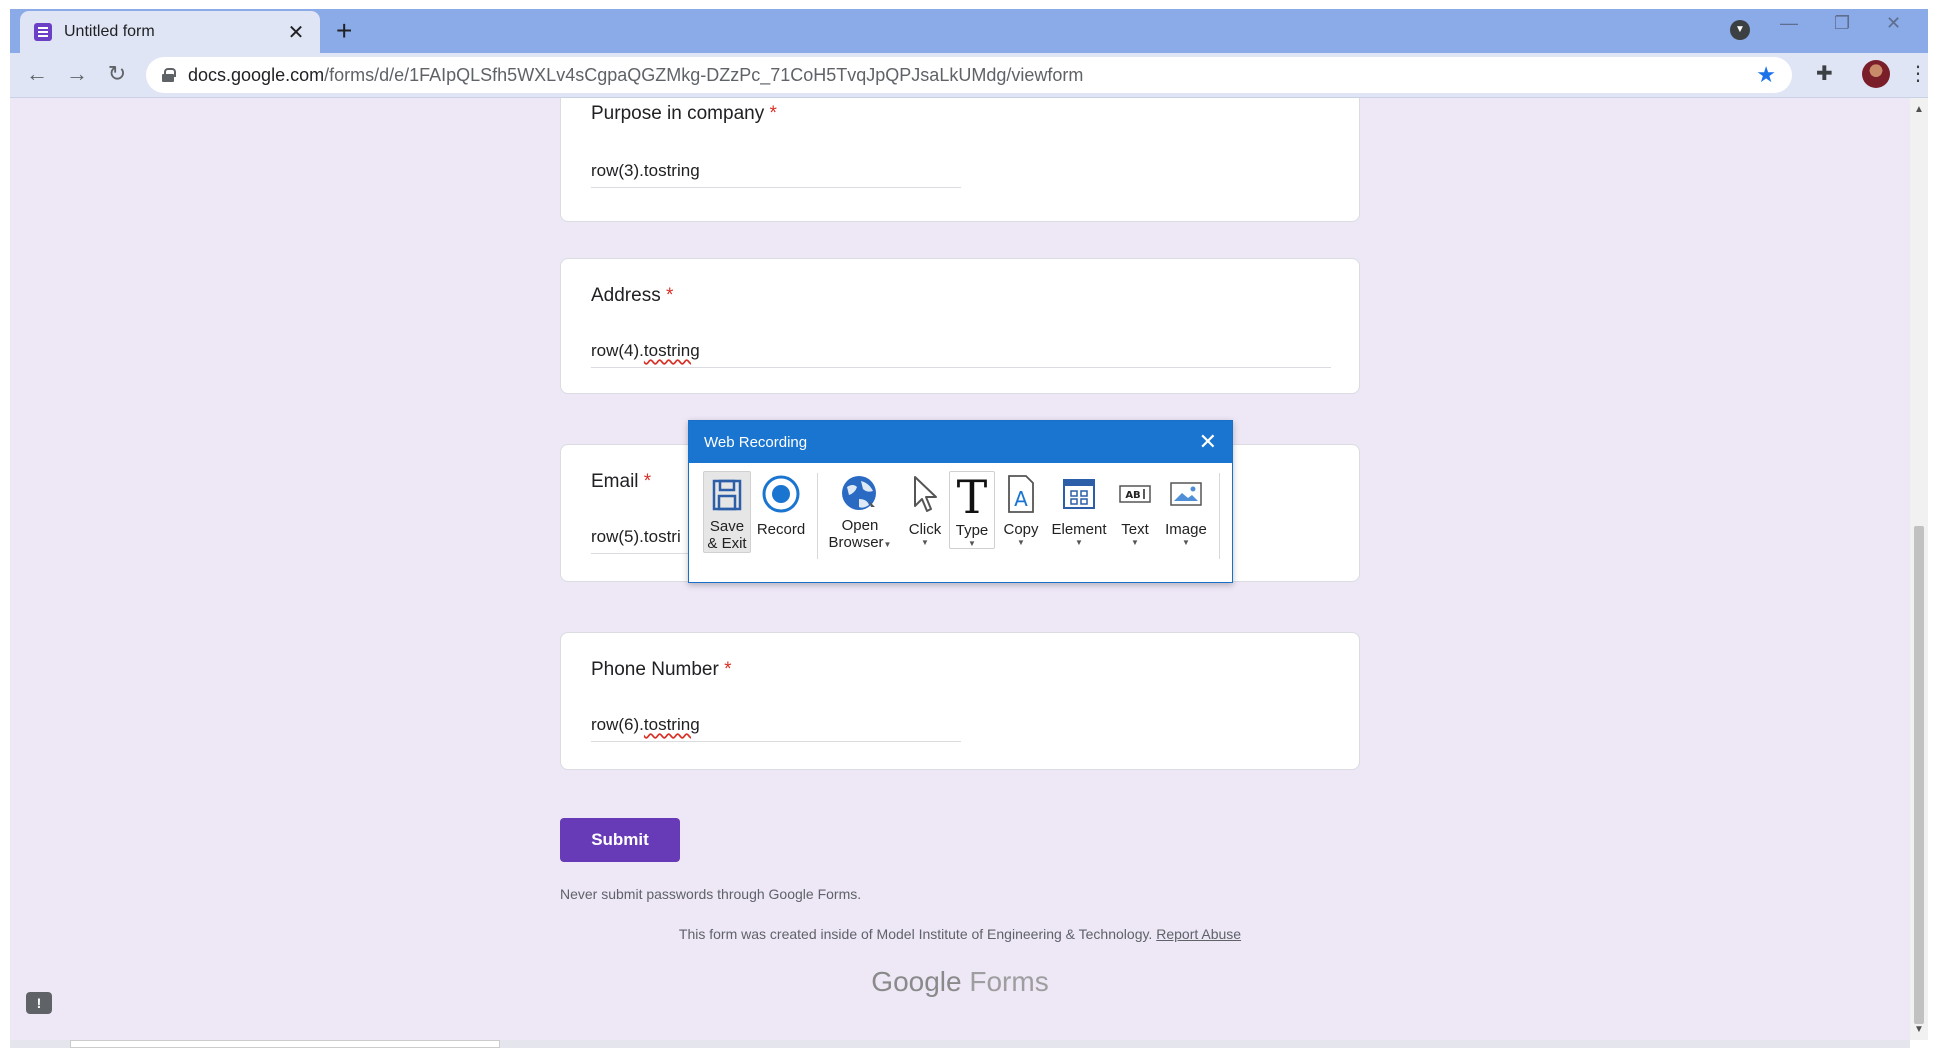 The image size is (1938, 1048). I want to click on image-button: Image ▼, so click(1186, 509).